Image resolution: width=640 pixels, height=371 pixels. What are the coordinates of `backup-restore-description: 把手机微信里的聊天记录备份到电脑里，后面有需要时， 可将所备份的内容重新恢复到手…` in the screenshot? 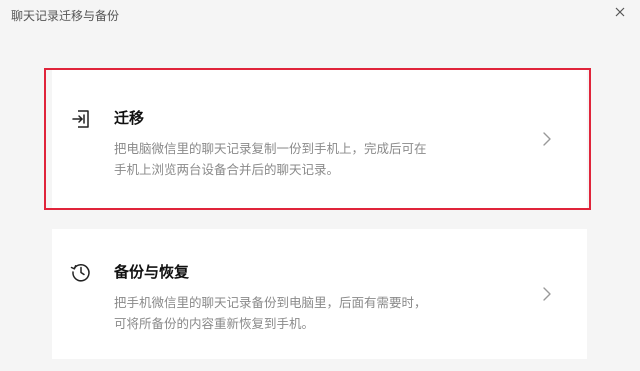 It's located at (304, 313).